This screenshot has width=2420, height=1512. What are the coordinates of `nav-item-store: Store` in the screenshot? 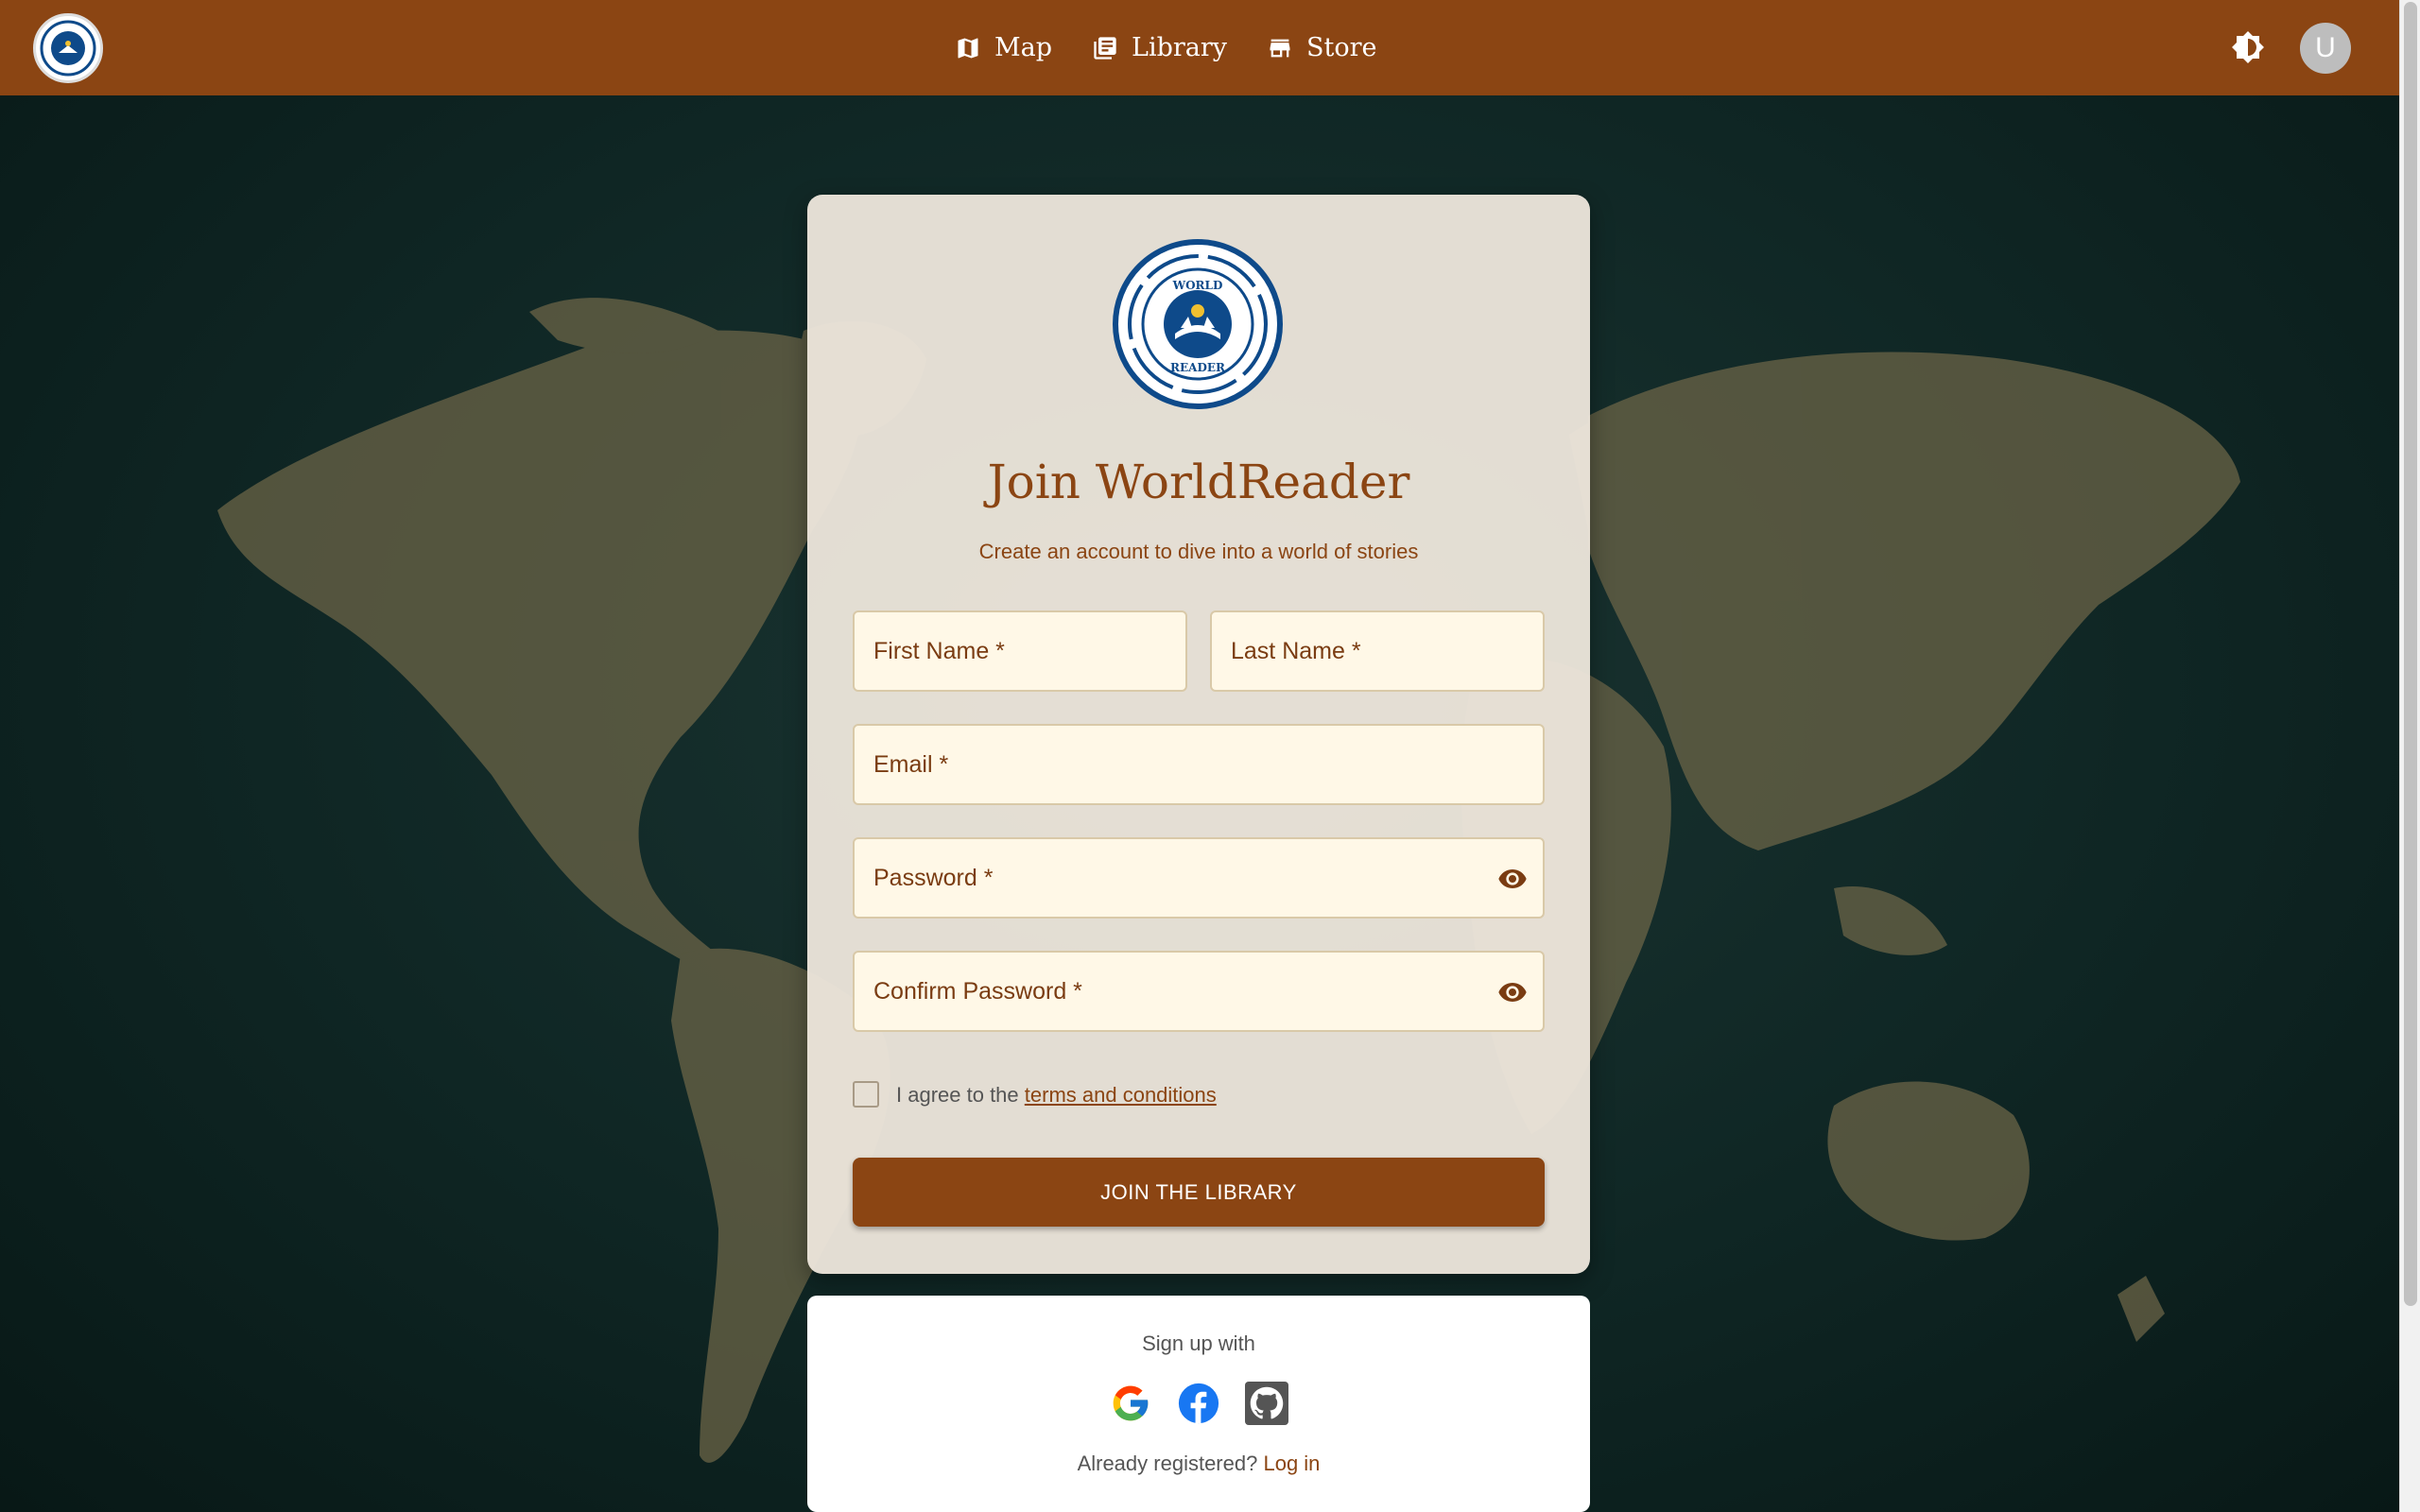 It's located at (1322, 47).